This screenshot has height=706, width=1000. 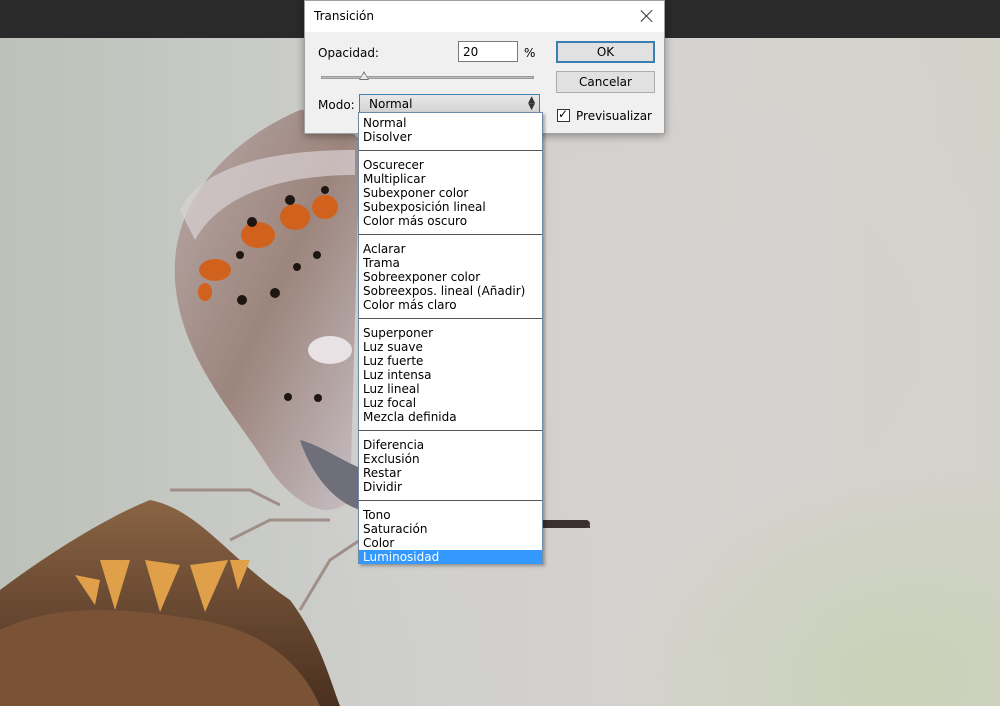 What do you see at coordinates (450, 347) in the screenshot?
I see `dropdown-option: Luz suave` at bounding box center [450, 347].